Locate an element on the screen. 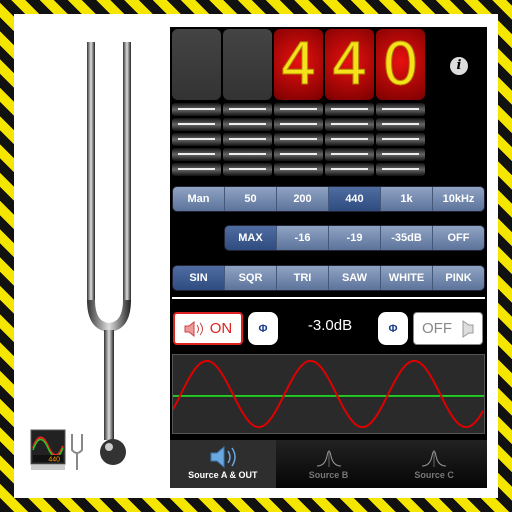 The image size is (512, 512). level-35db: -35dB is located at coordinates (407, 238).